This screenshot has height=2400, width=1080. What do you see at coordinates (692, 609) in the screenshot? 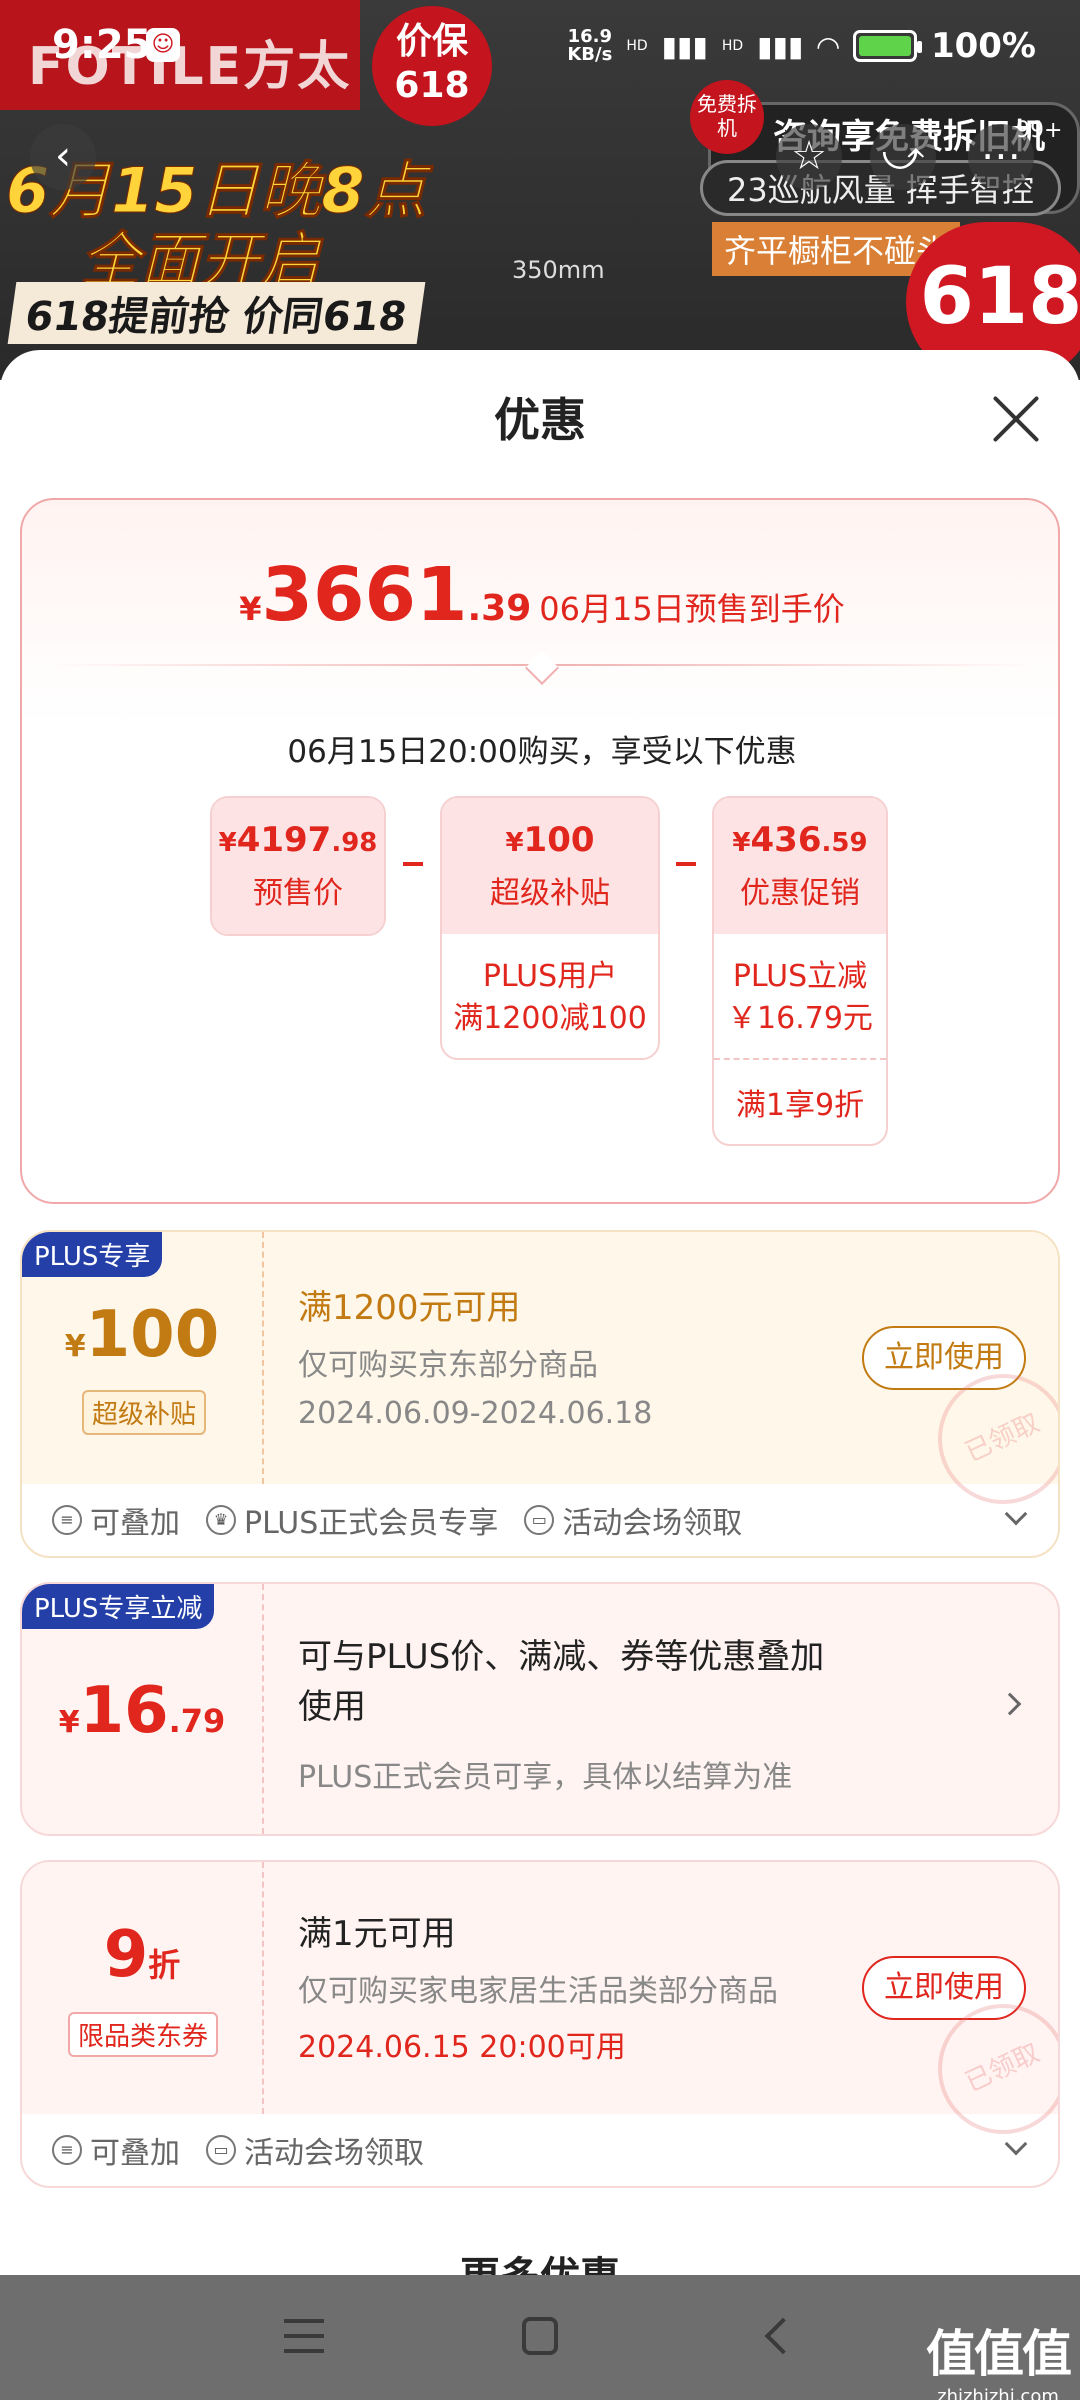
I see `final-price-desc: 06月15日预售到手价` at bounding box center [692, 609].